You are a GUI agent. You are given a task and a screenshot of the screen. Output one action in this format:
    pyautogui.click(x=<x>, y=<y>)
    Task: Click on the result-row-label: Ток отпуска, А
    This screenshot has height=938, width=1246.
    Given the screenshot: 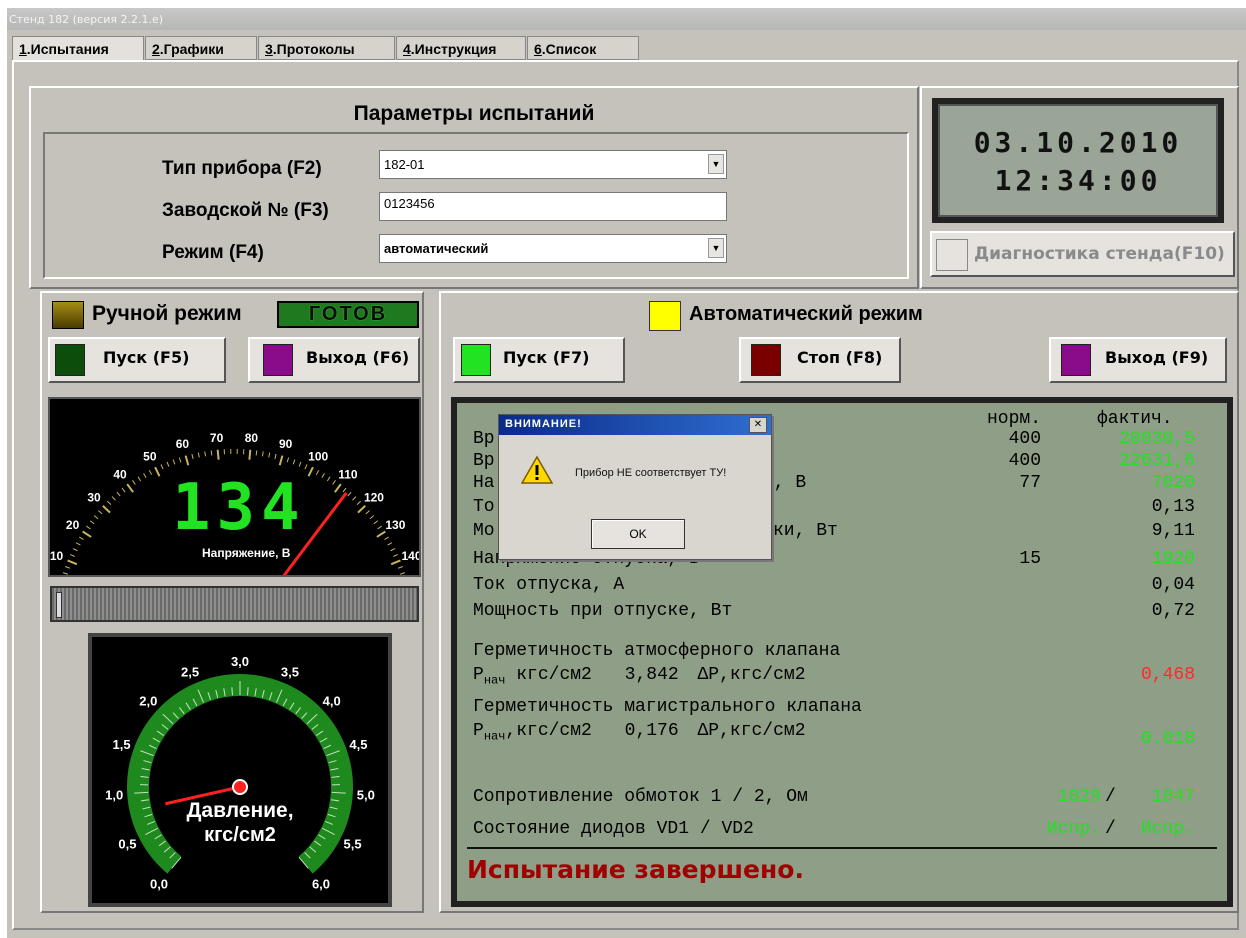 What is the action you would take?
    pyautogui.click(x=549, y=585)
    